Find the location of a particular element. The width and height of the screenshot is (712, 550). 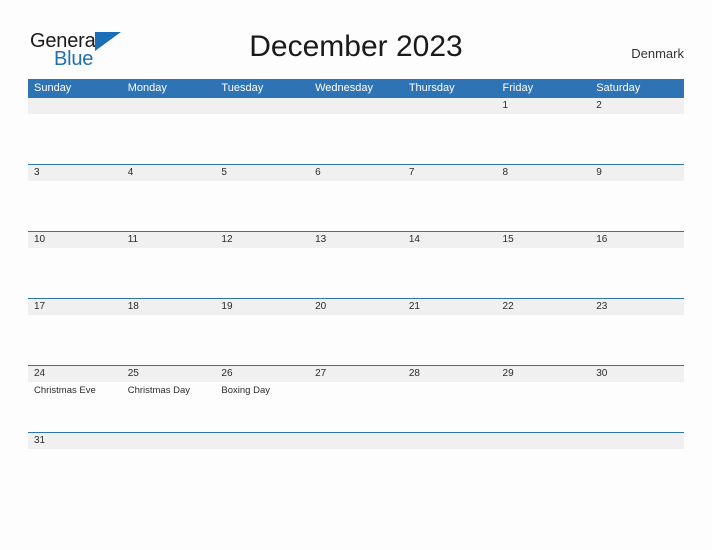

day-number: 23 is located at coordinates (602, 306).